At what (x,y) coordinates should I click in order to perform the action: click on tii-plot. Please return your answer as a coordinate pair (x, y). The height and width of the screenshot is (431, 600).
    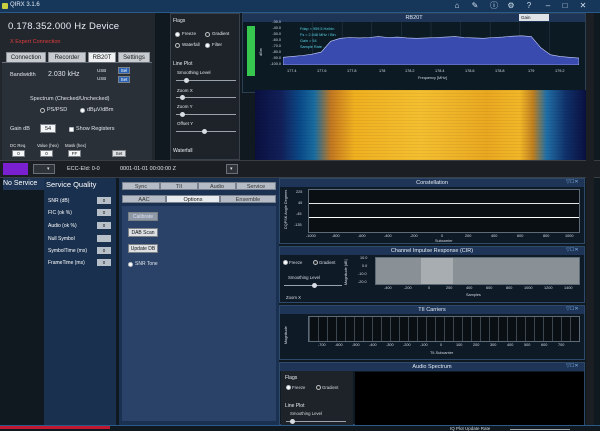
    Looking at the image, I should click on (444, 329).